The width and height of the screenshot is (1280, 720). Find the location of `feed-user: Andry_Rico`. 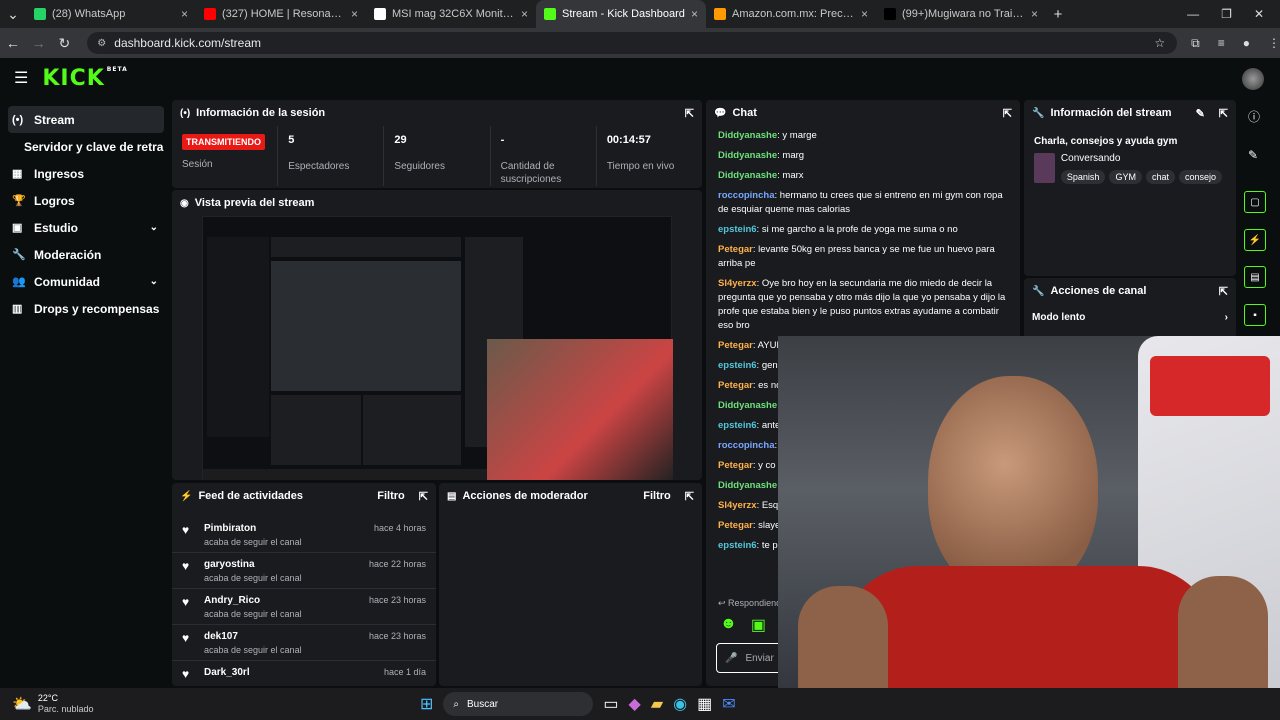

feed-user: Andry_Rico is located at coordinates (253, 600).